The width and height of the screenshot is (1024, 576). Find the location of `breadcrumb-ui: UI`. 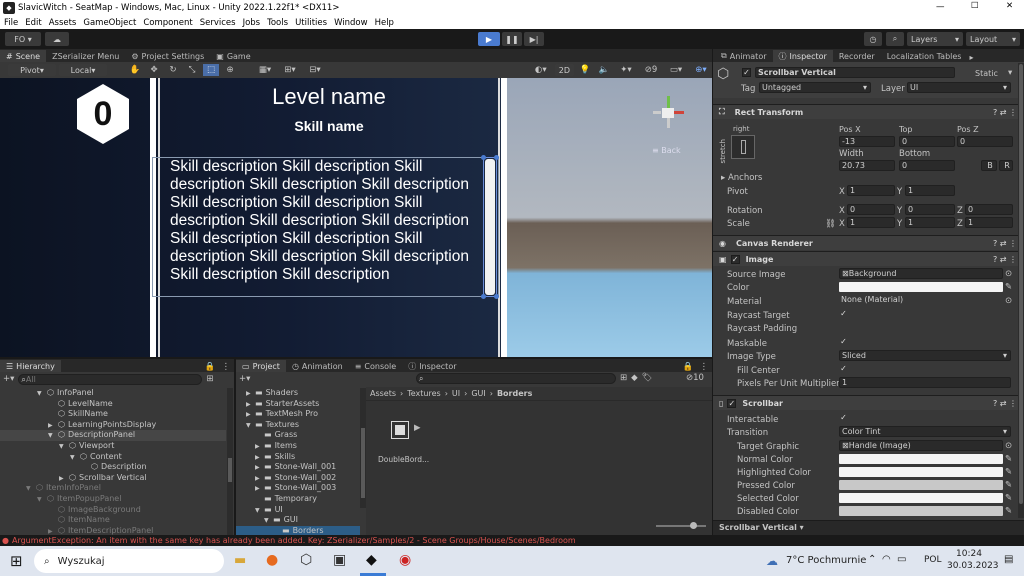

breadcrumb-ui: UI is located at coordinates (456, 393).